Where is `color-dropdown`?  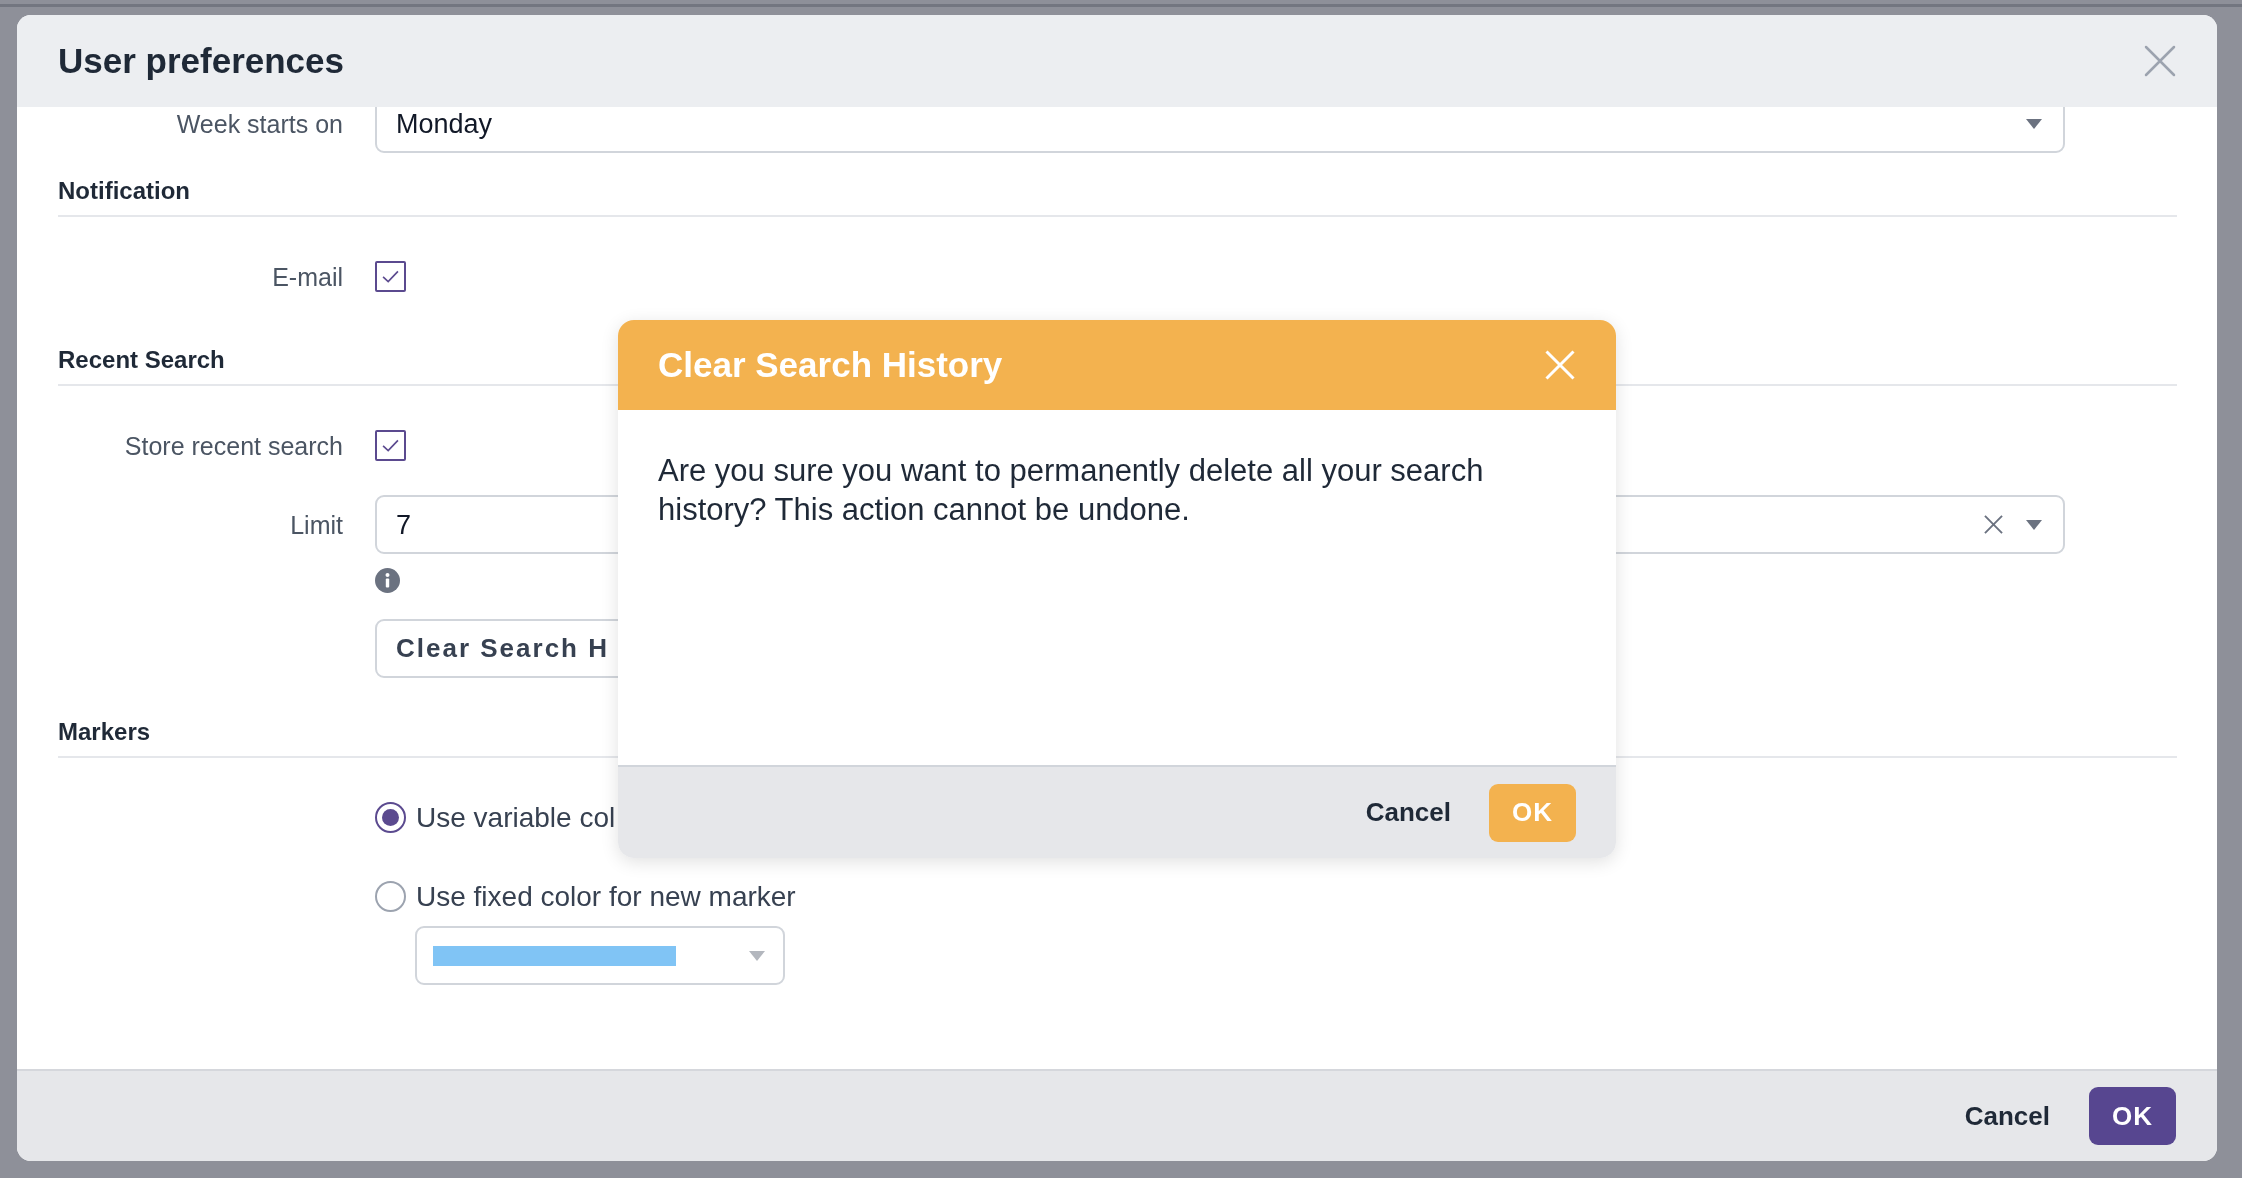 color-dropdown is located at coordinates (600, 955).